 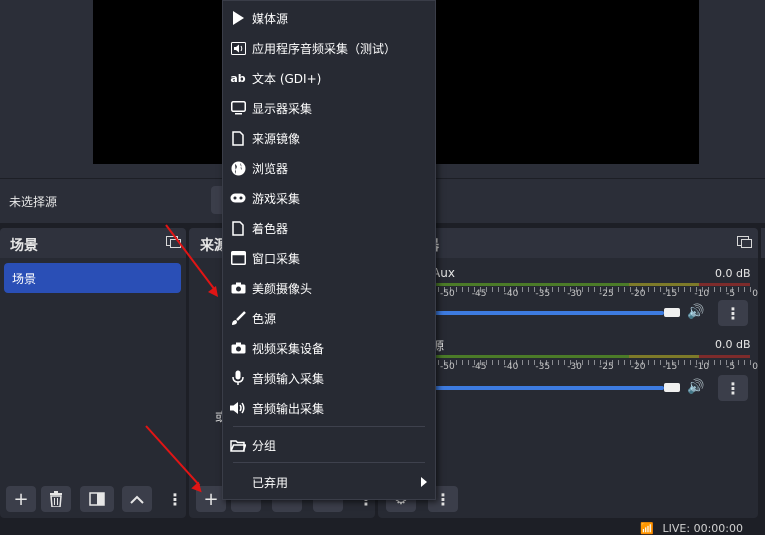 What do you see at coordinates (447, 294) in the screenshot?
I see `mixer-scale-tick-label: -50` at bounding box center [447, 294].